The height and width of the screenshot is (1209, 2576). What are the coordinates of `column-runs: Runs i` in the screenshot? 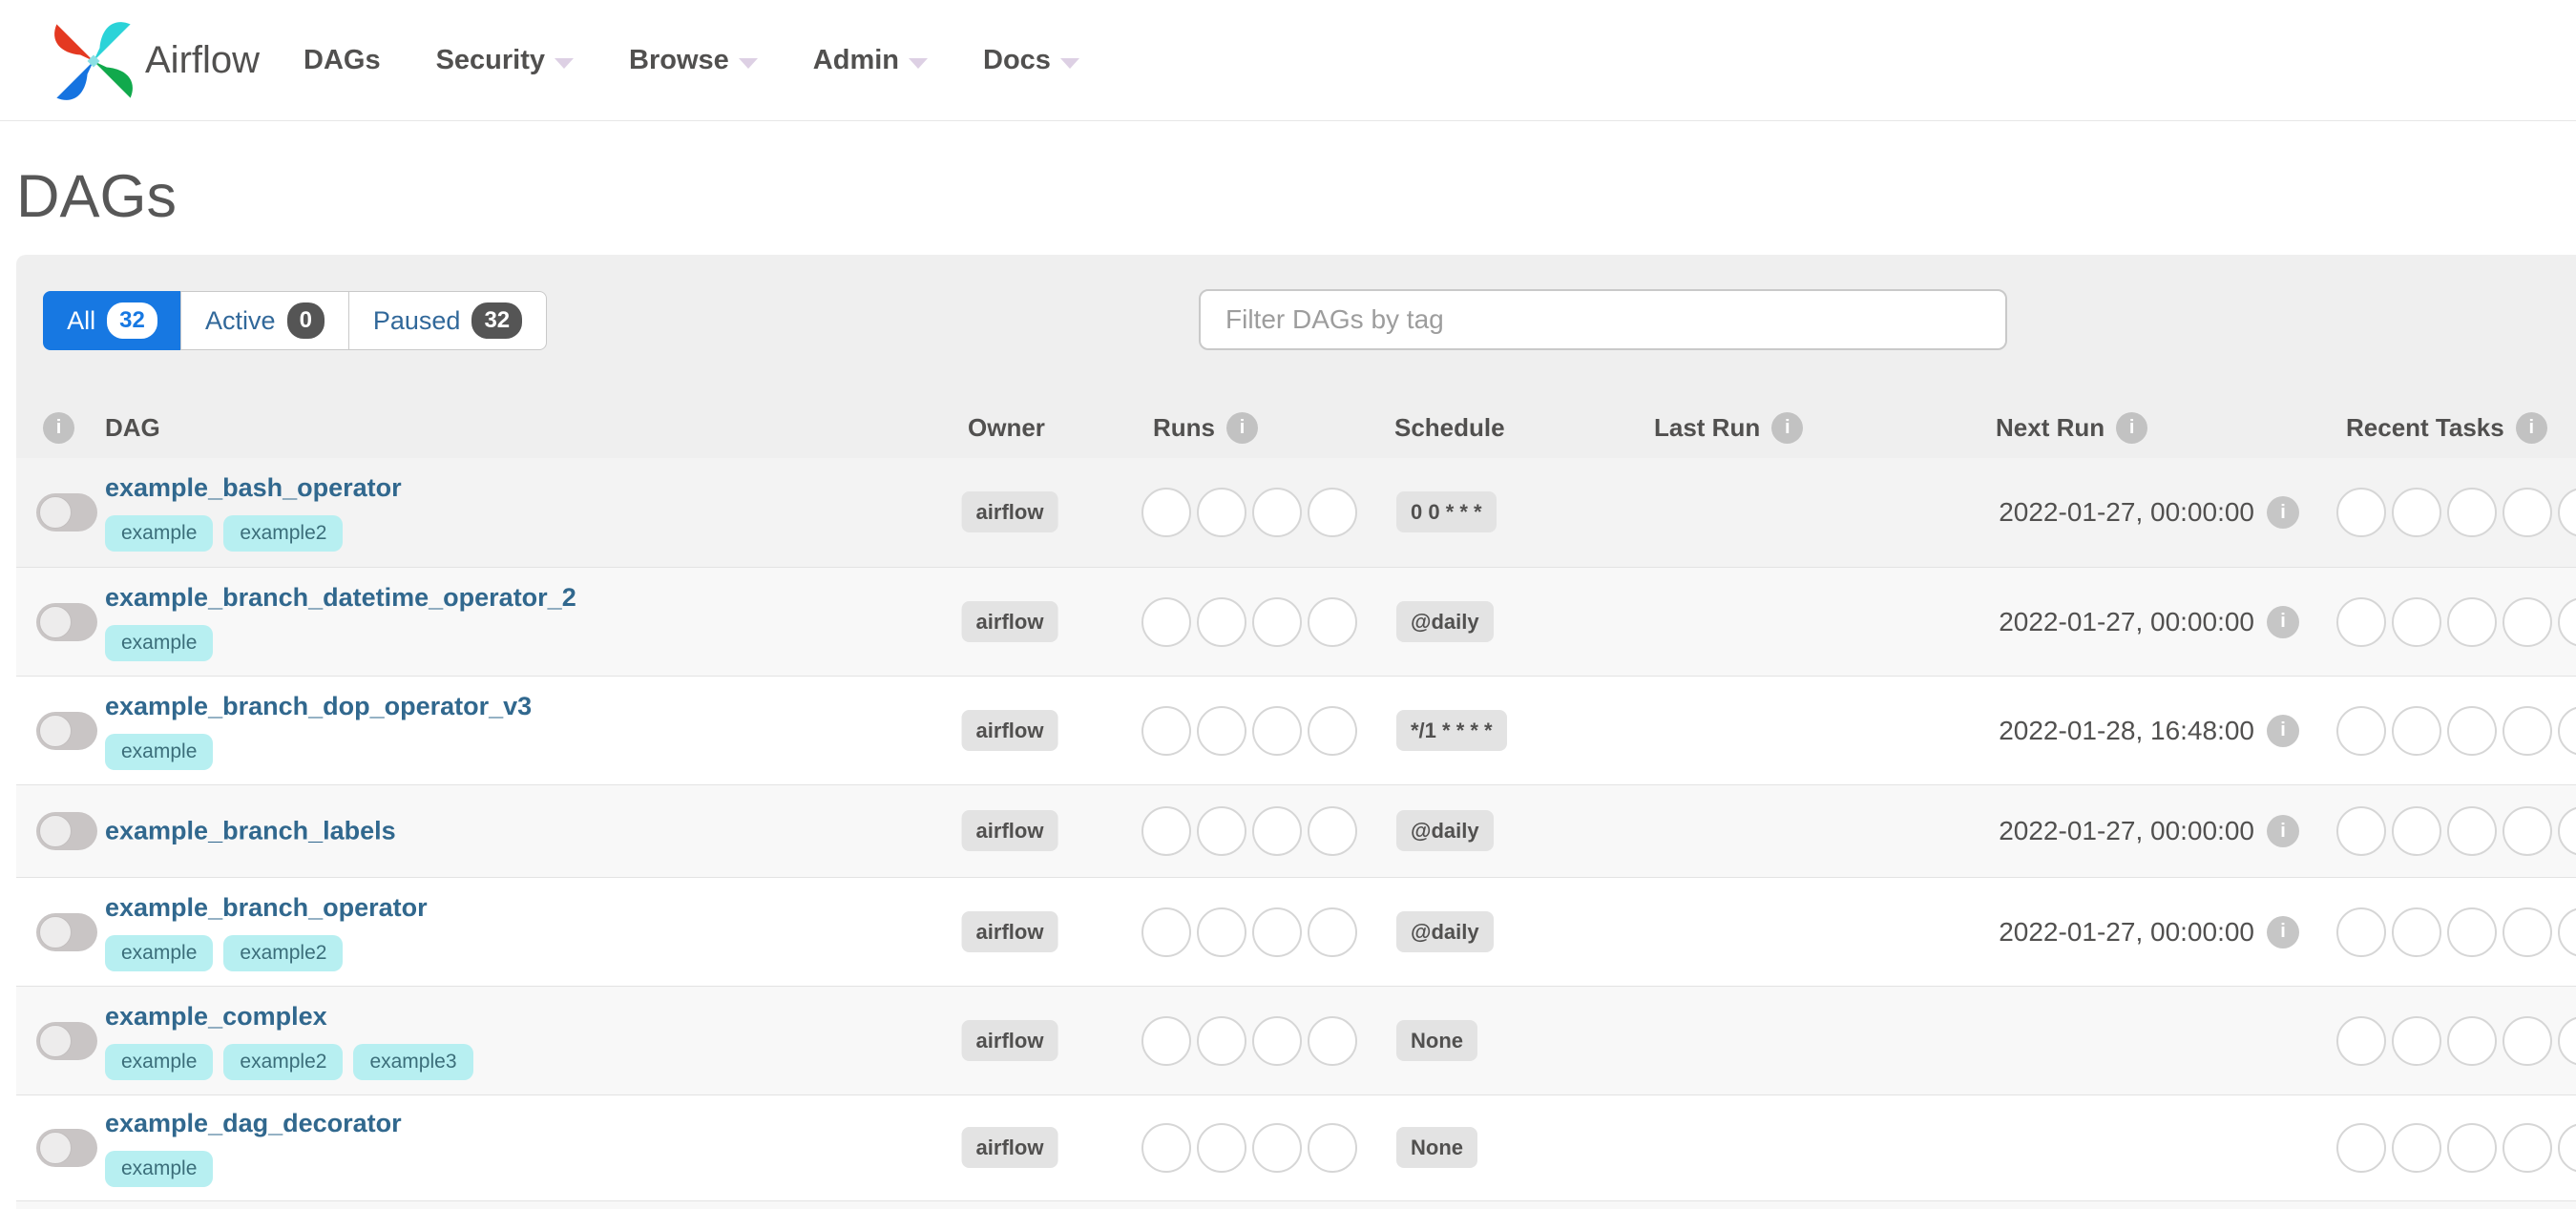 It's located at (1205, 428).